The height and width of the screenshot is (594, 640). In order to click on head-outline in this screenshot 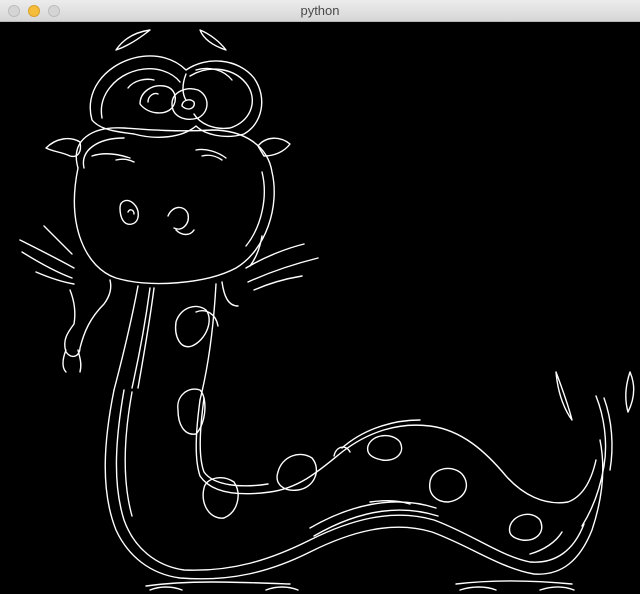, I will do `click(174, 206)`.